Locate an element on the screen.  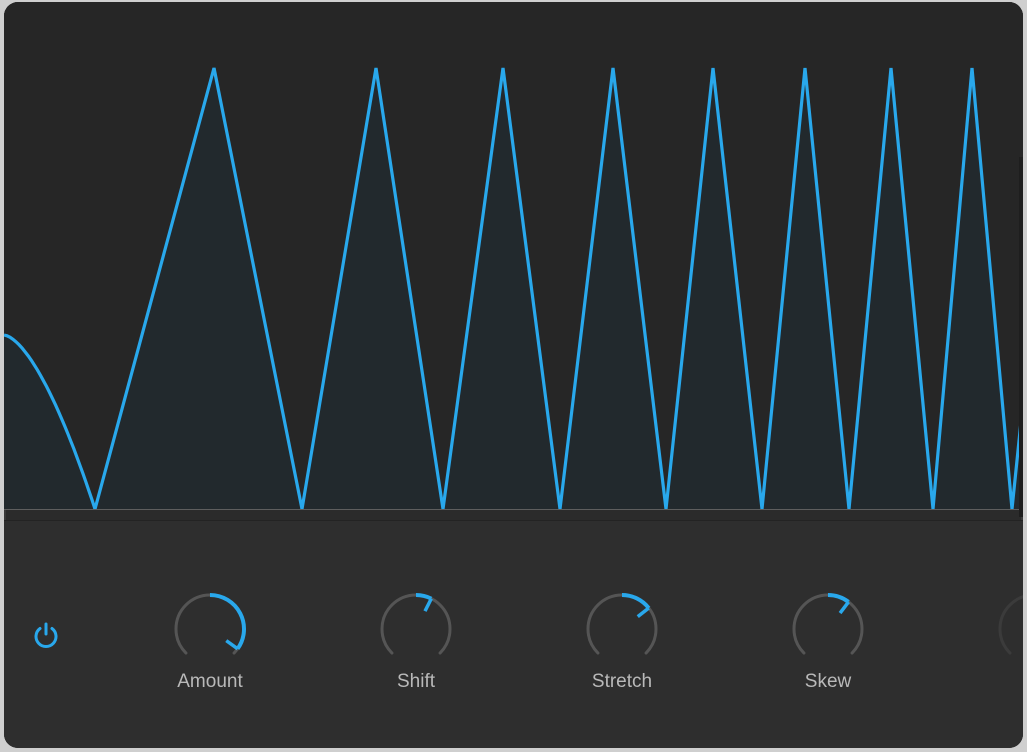
stretch-knob: Stretch is located at coordinates (622, 646).